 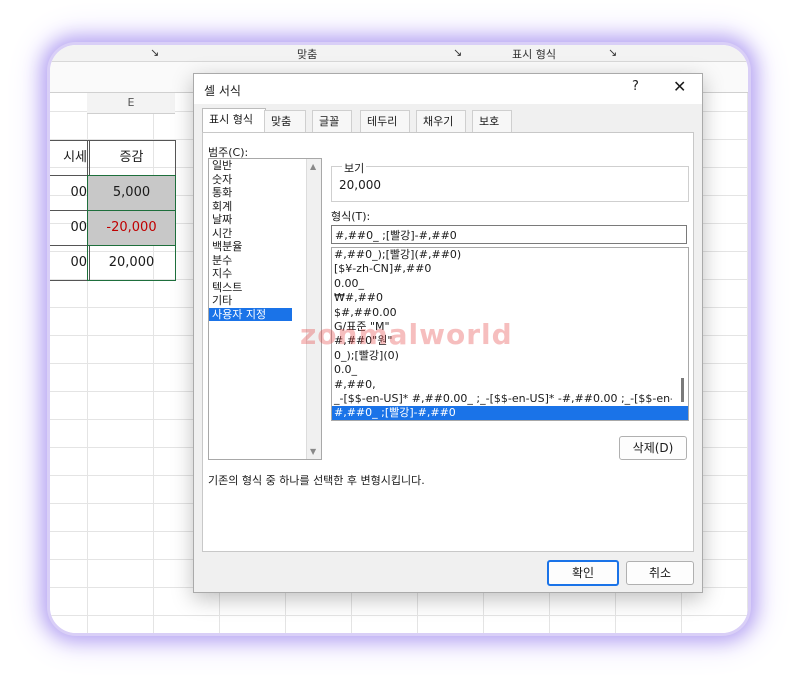 I want to click on category-item: 일반, so click(x=265, y=166).